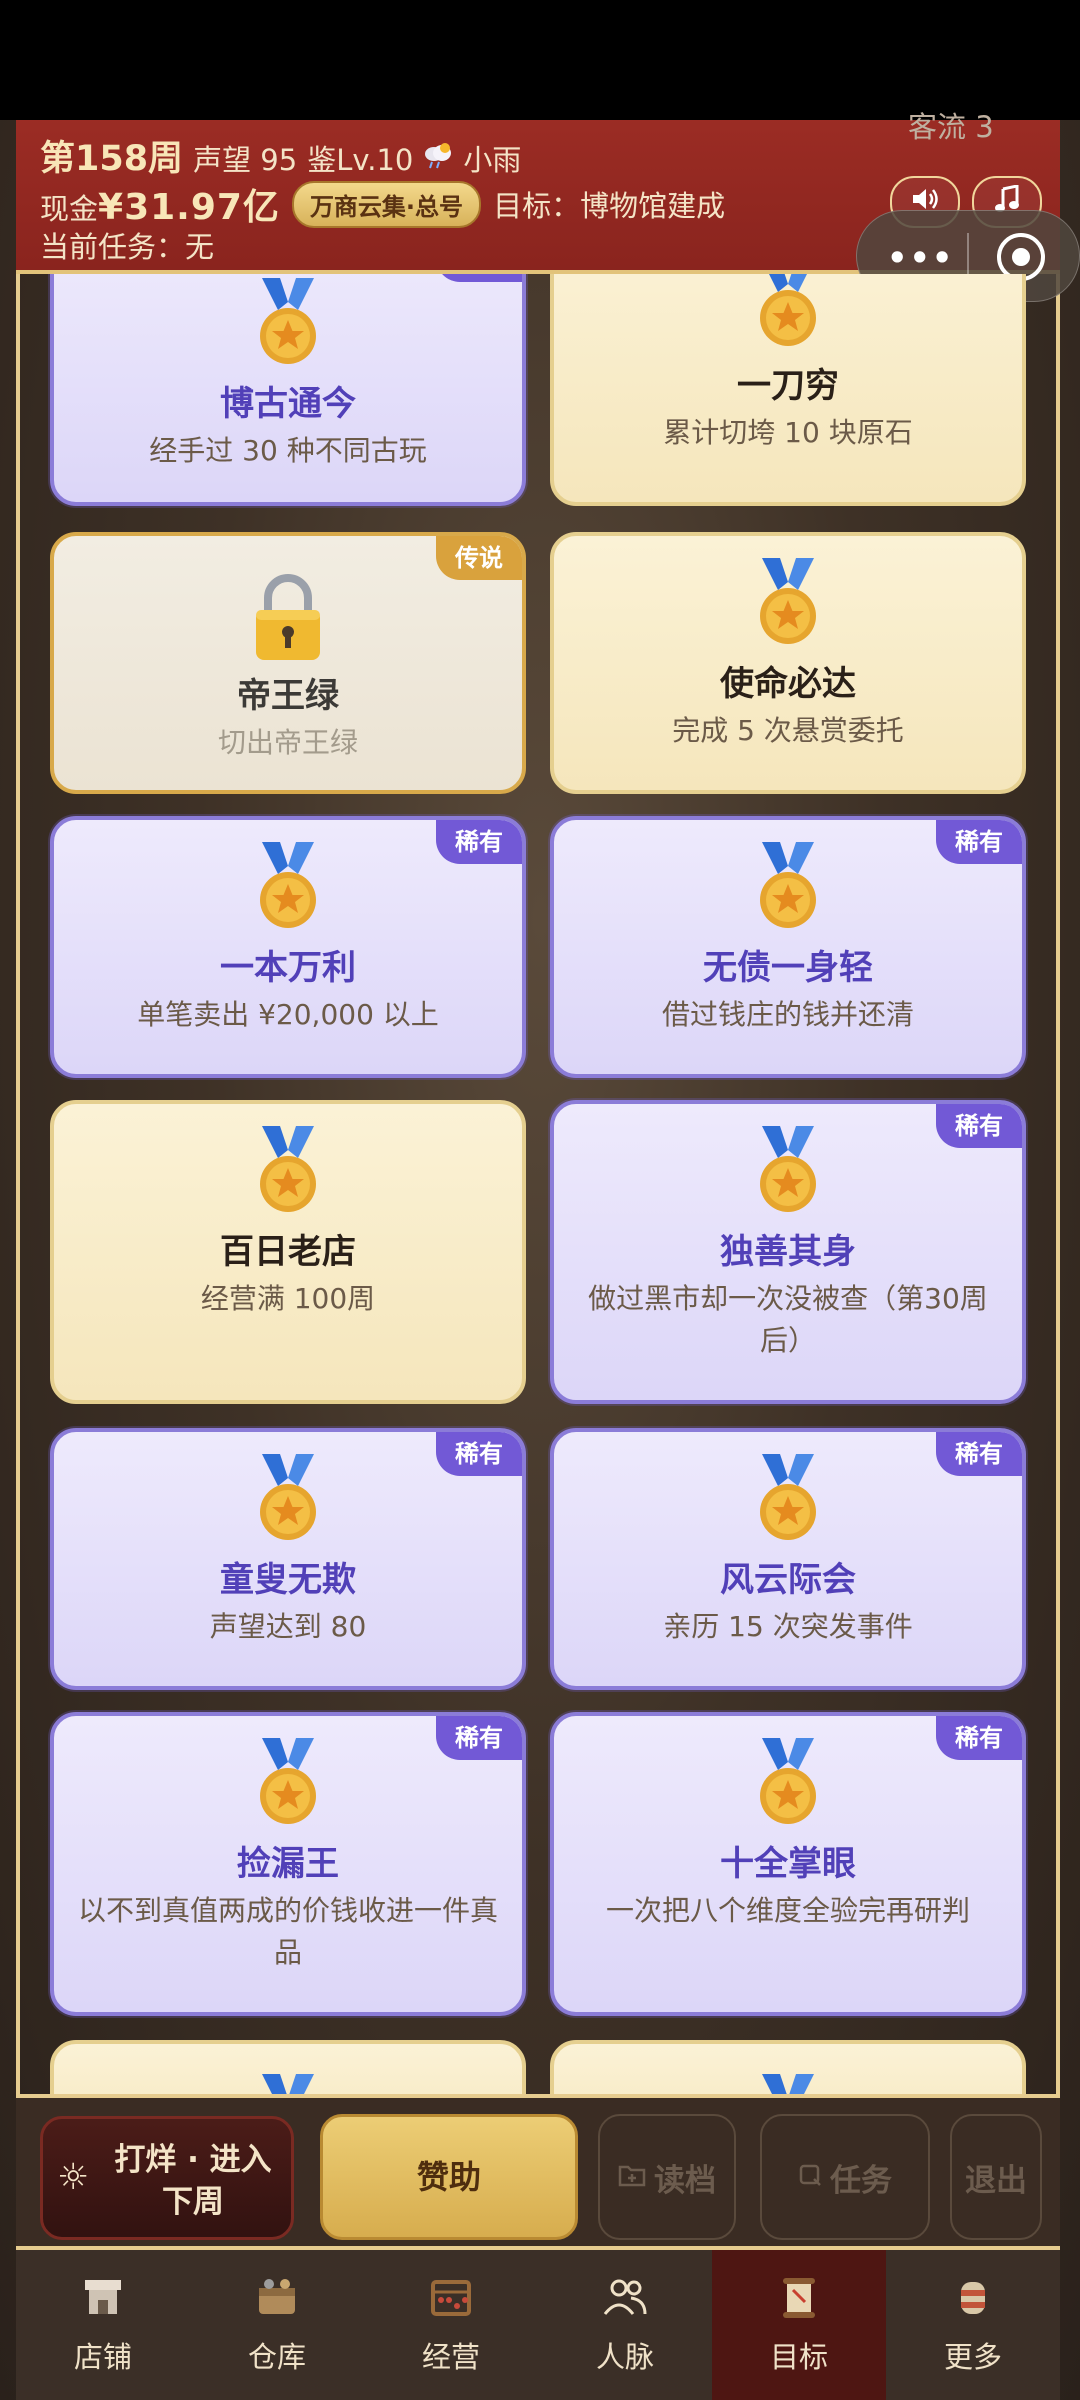  What do you see at coordinates (788, 663) in the screenshot?
I see `achievement-card: 使命必达 完成 5 次悬赏委托` at bounding box center [788, 663].